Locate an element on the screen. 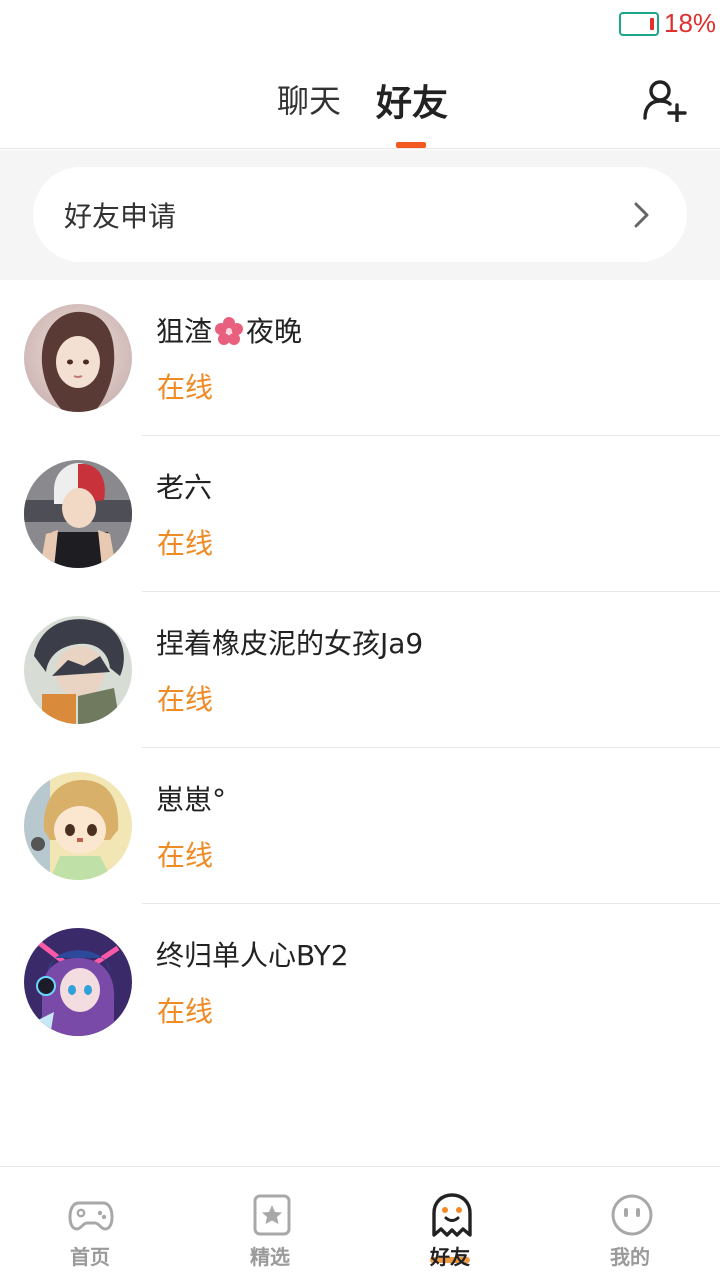  nav-friends-label: 好友 is located at coordinates (450, 1257).